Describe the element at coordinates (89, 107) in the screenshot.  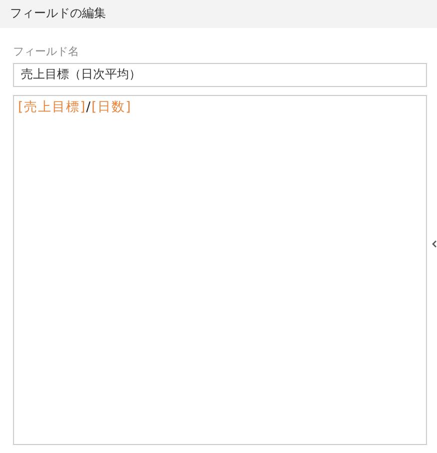
I see `operator: /` at that location.